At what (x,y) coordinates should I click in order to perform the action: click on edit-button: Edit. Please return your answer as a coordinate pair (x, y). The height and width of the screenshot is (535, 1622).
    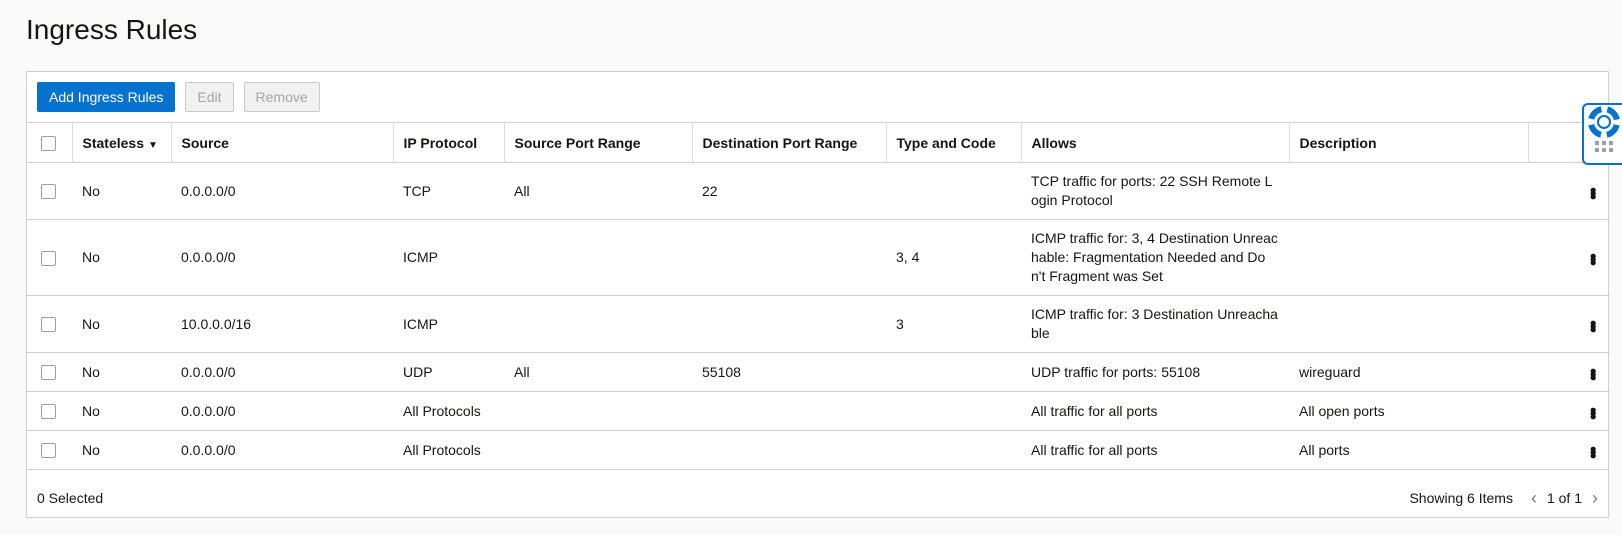
    Looking at the image, I should click on (209, 97).